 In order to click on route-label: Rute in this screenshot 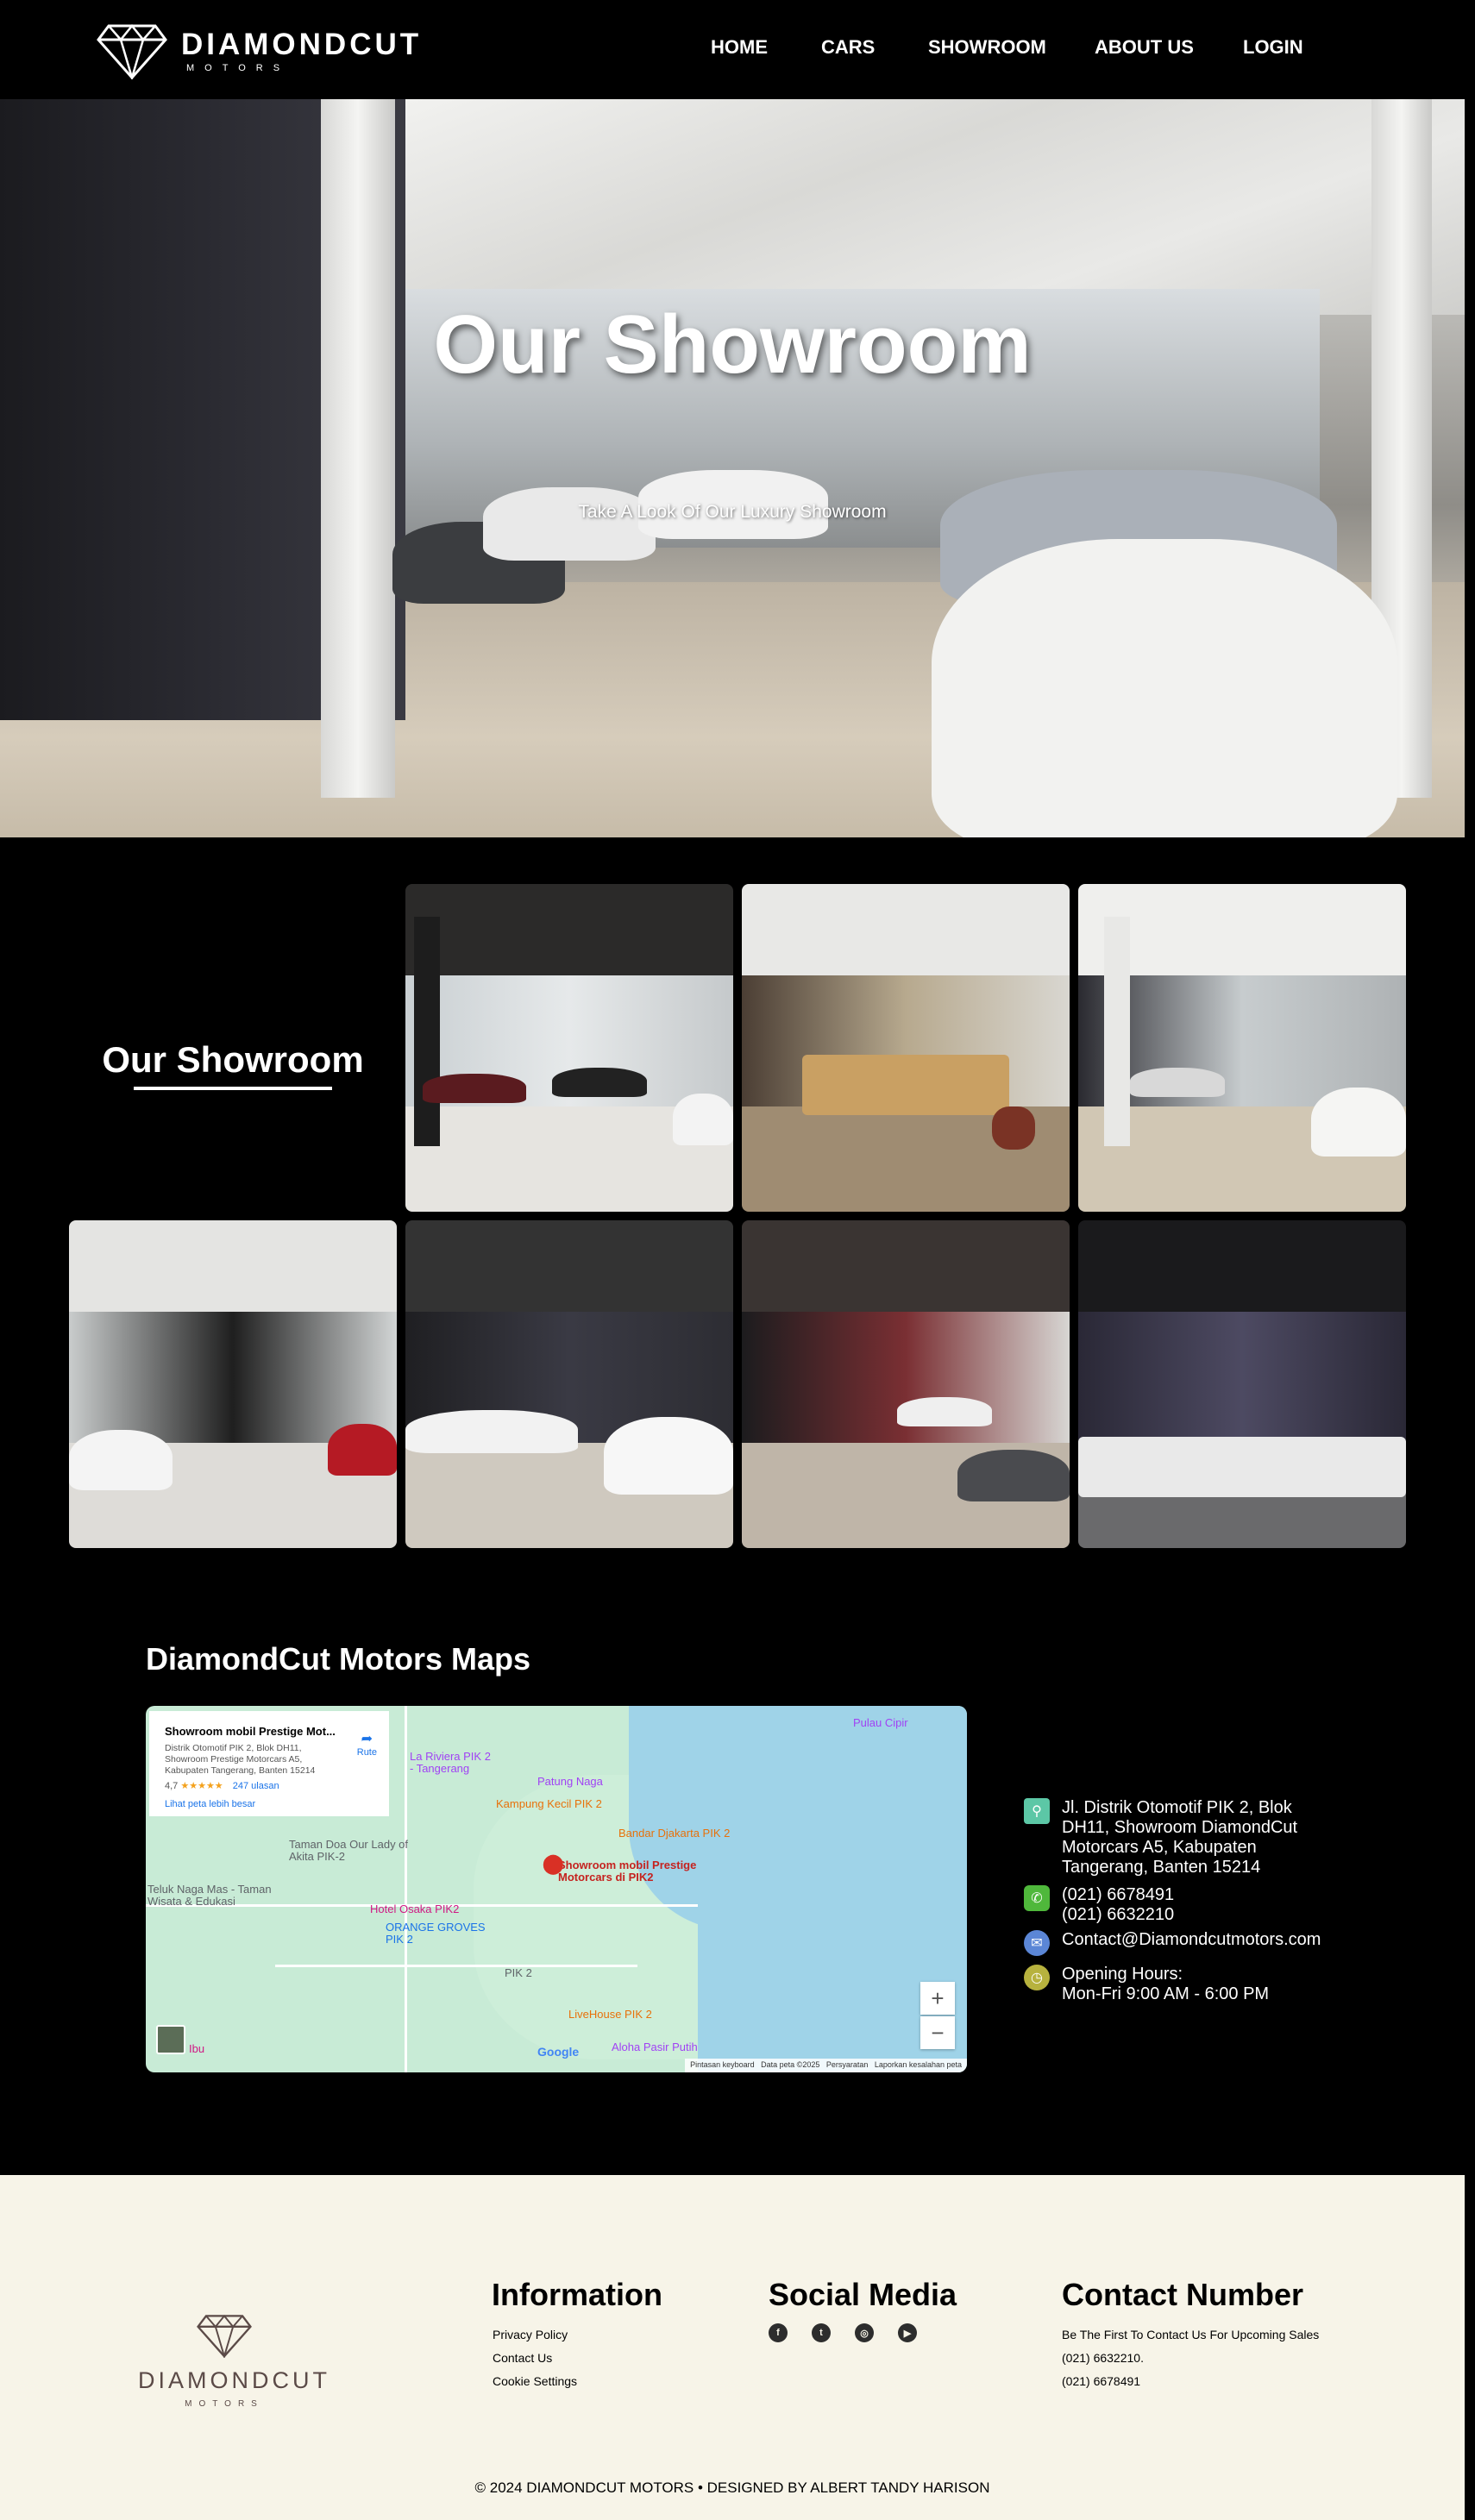, I will do `click(366, 1753)`.